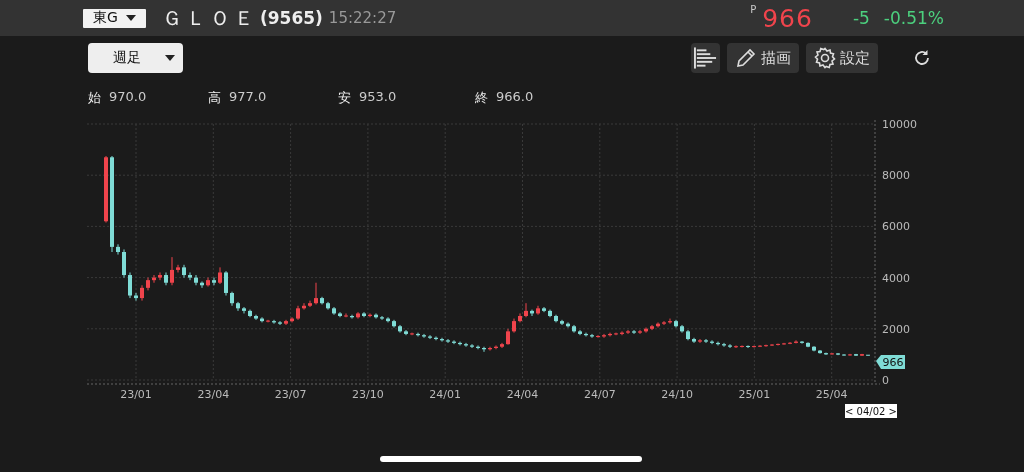 This screenshot has width=1024, height=472. Describe the element at coordinates (135, 58) in the screenshot. I see `period-dropdown: 週足` at that location.